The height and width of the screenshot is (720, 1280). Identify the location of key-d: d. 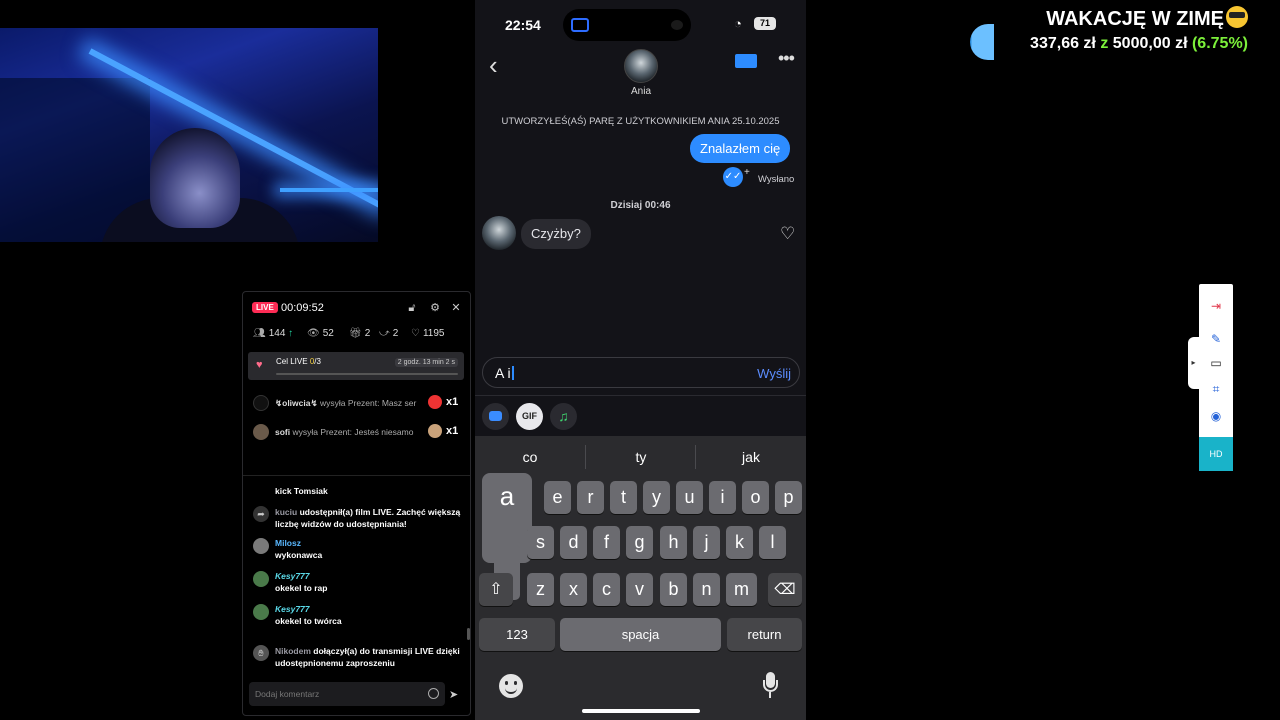
(573, 542).